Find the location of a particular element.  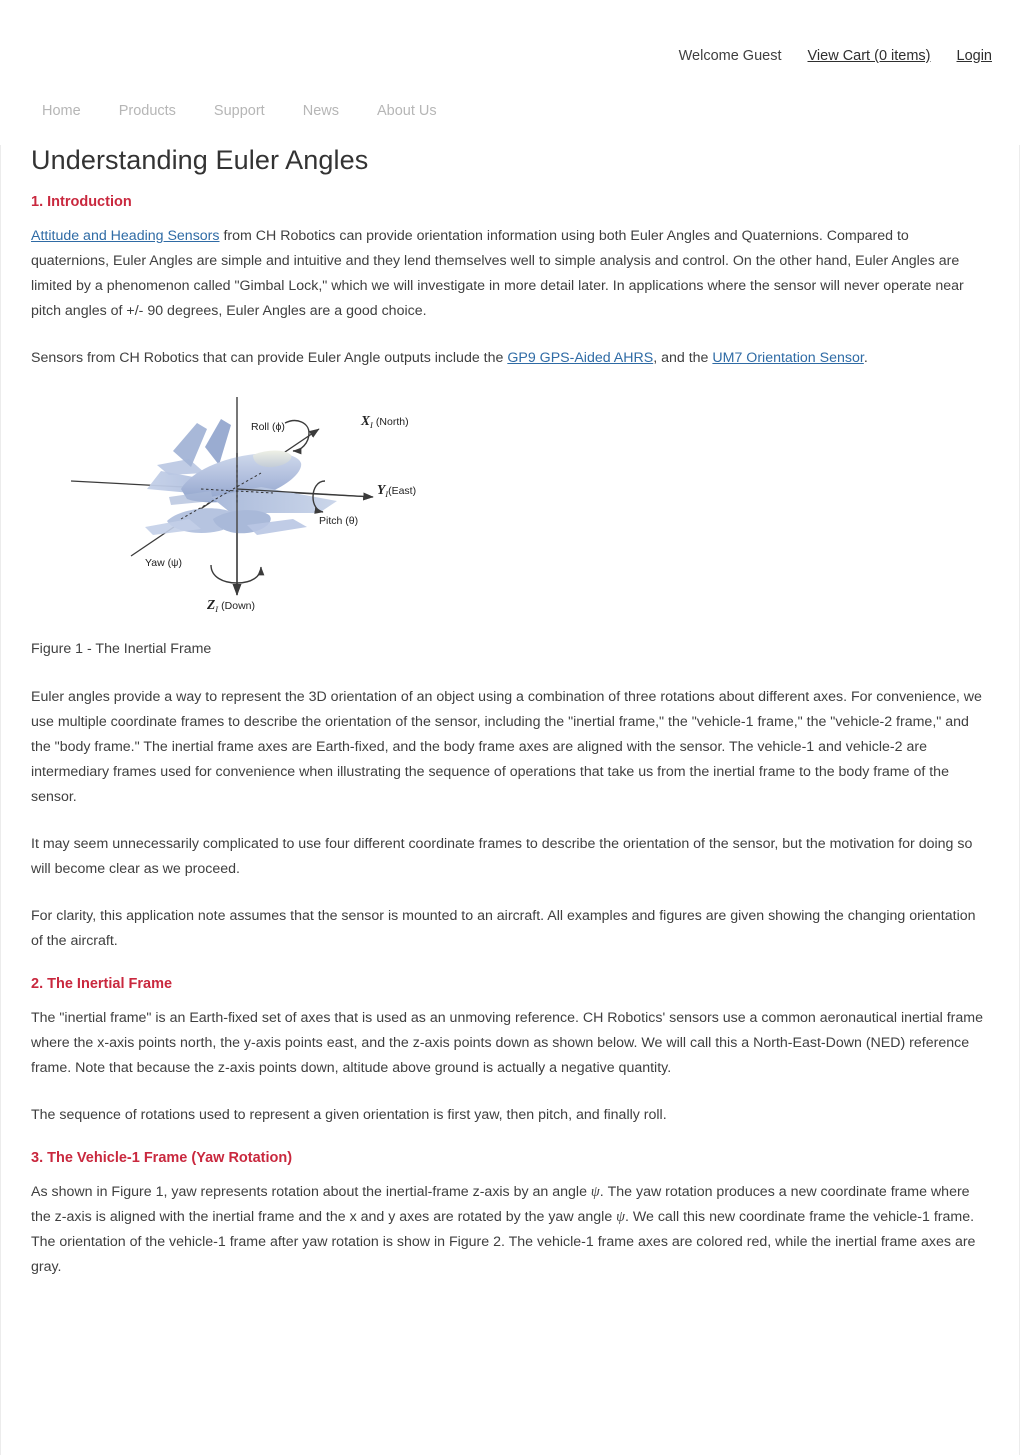

um7-orientation-sensor-link: UM7 Orientation Sensor is located at coordinates (787, 358).